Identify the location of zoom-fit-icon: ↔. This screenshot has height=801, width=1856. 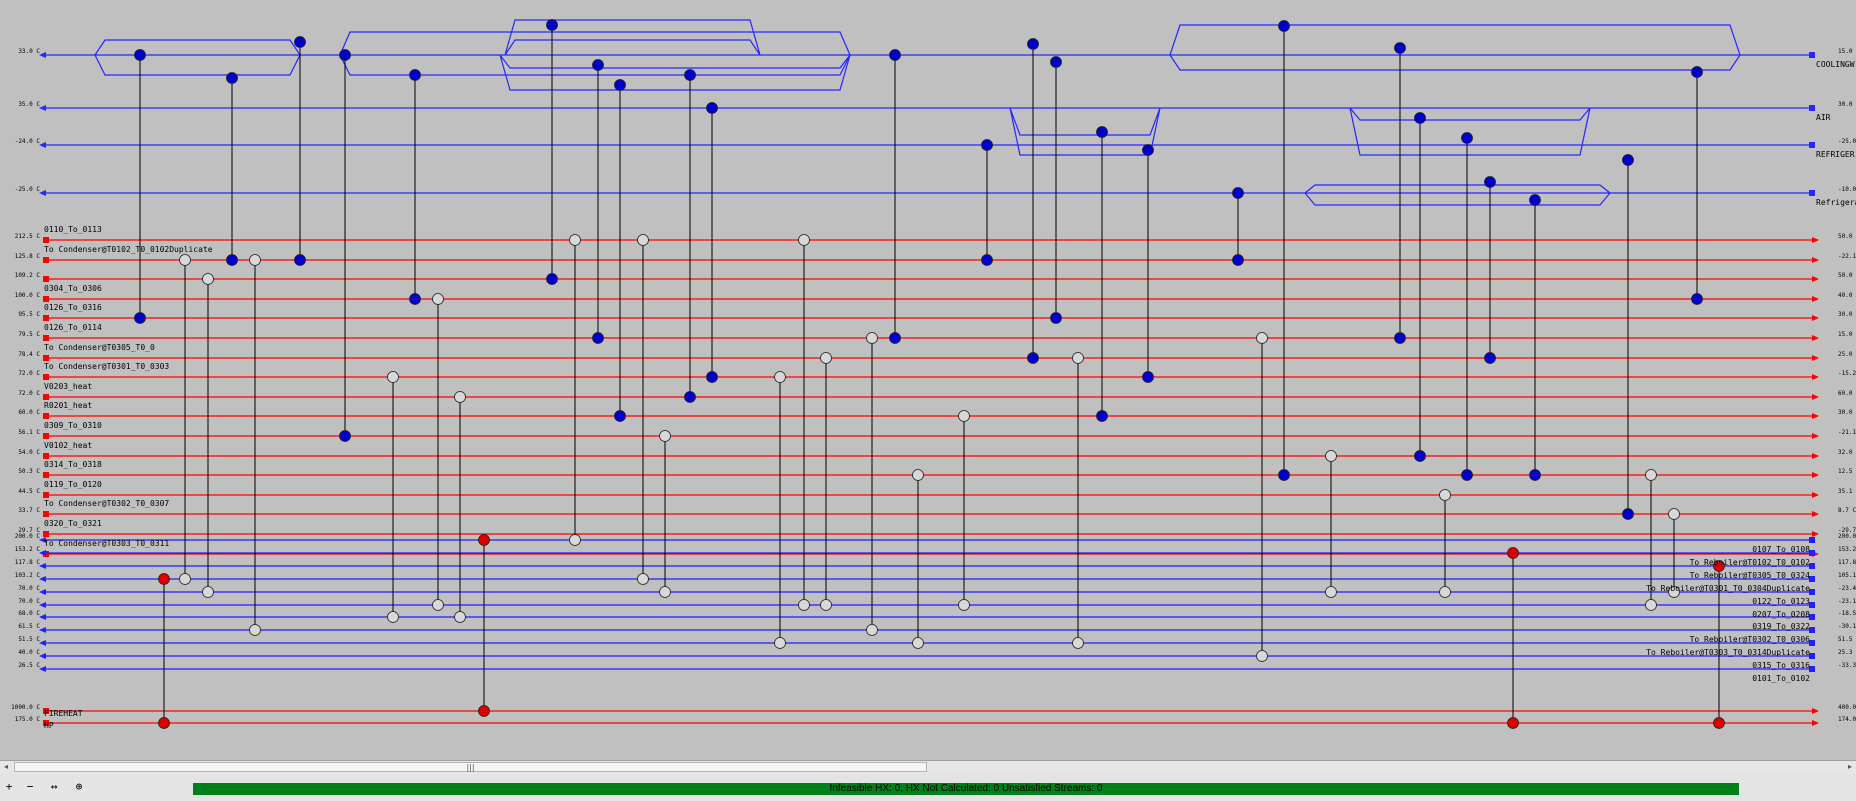
(54, 787).